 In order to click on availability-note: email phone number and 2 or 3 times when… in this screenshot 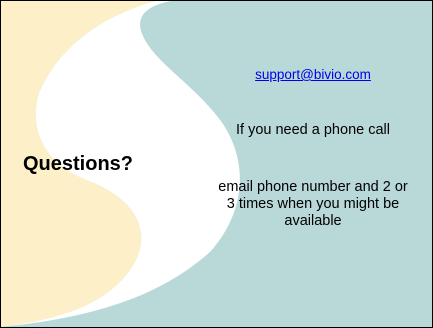, I will do `click(313, 204)`.